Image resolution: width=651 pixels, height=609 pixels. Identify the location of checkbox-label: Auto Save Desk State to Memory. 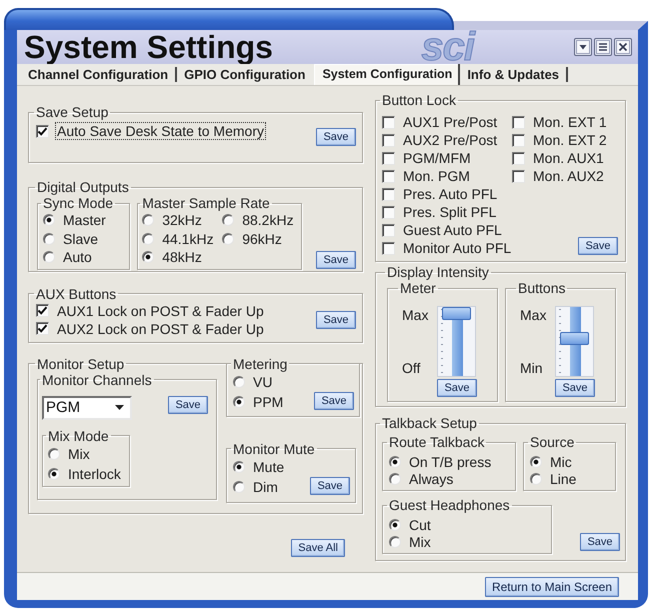
(160, 131).